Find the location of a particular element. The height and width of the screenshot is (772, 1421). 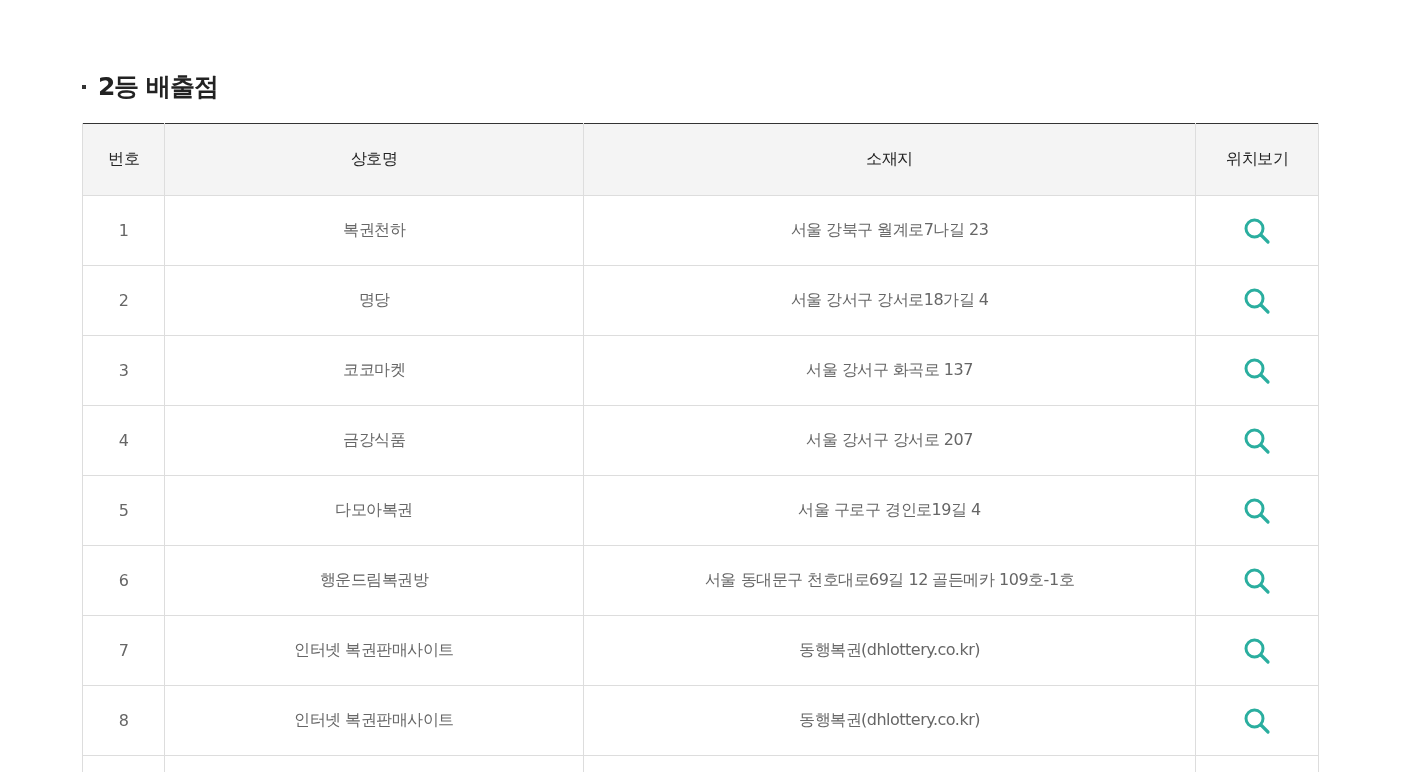

table-cell: 3 is located at coordinates (123, 370).